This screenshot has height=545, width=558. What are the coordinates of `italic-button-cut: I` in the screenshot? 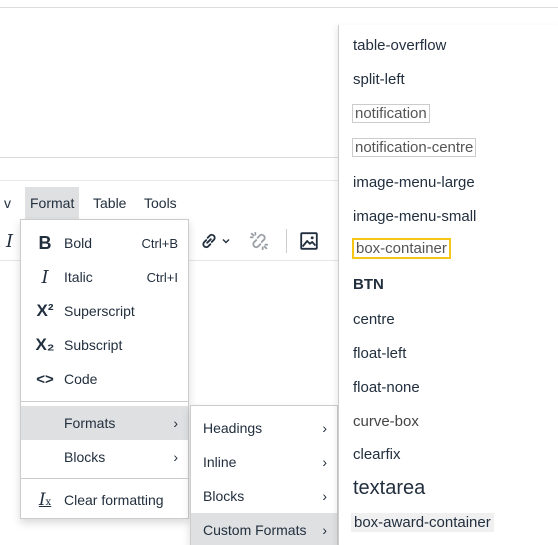 It's located at (9, 241).